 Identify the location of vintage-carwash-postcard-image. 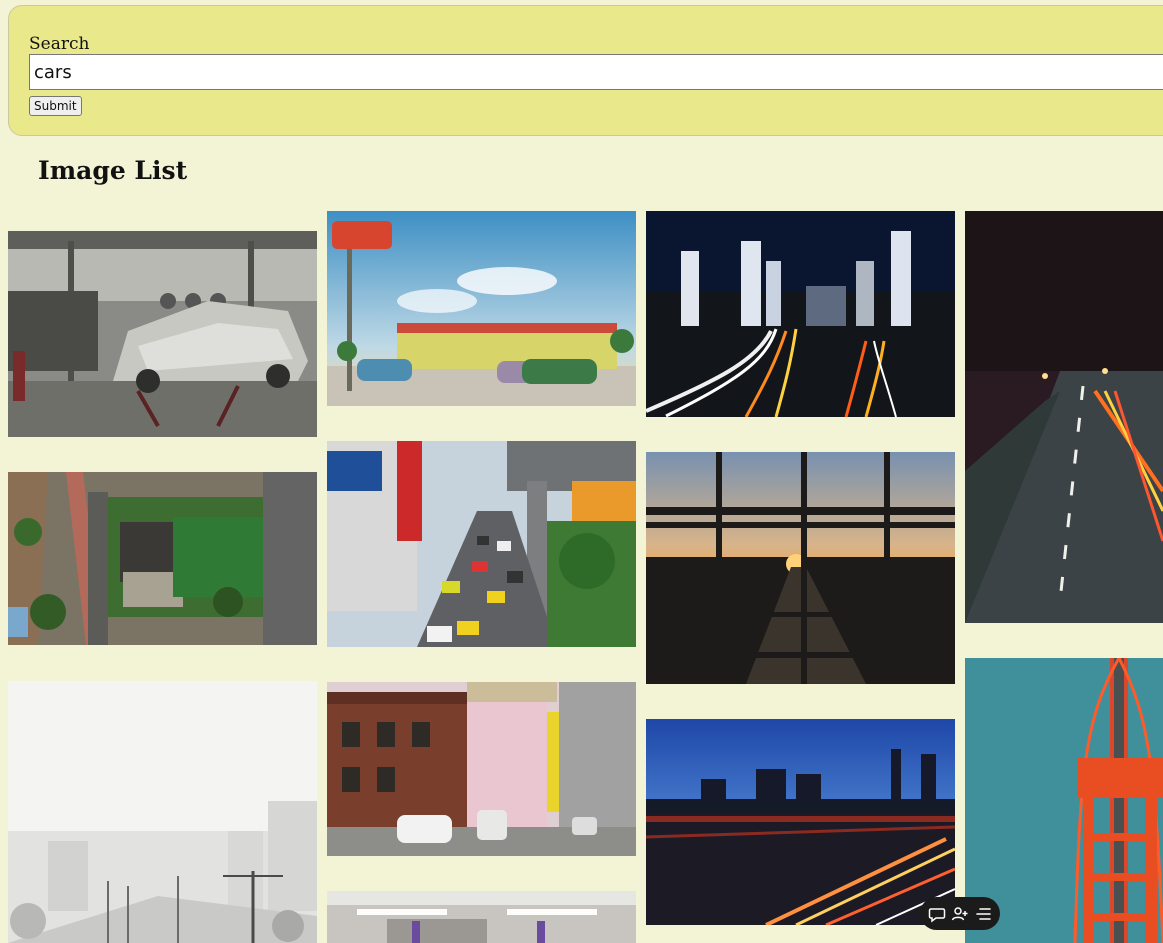
(481, 308).